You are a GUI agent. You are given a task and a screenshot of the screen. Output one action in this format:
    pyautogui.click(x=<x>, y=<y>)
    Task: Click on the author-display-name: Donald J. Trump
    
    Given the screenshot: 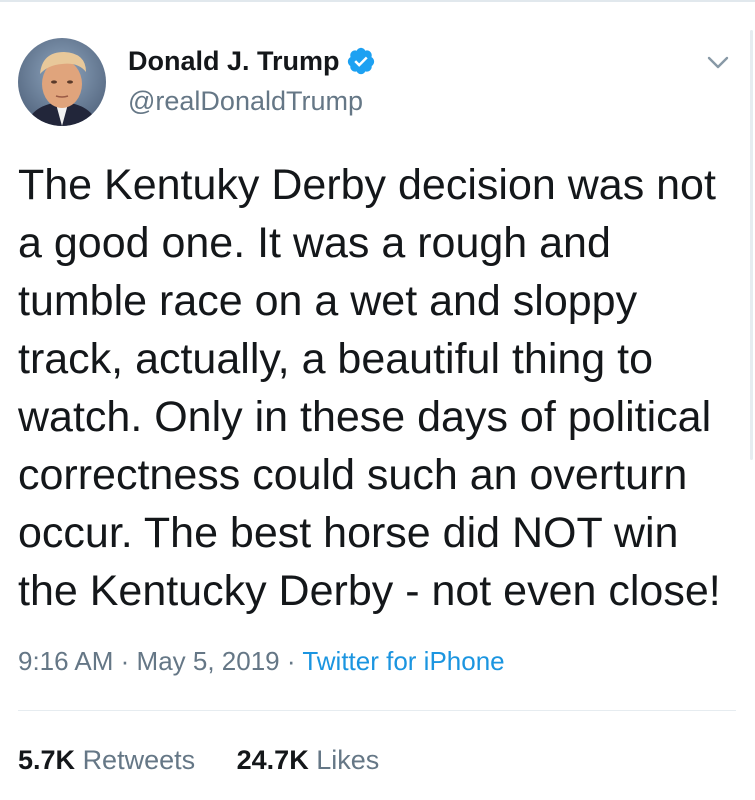 What is the action you would take?
    pyautogui.click(x=234, y=61)
    